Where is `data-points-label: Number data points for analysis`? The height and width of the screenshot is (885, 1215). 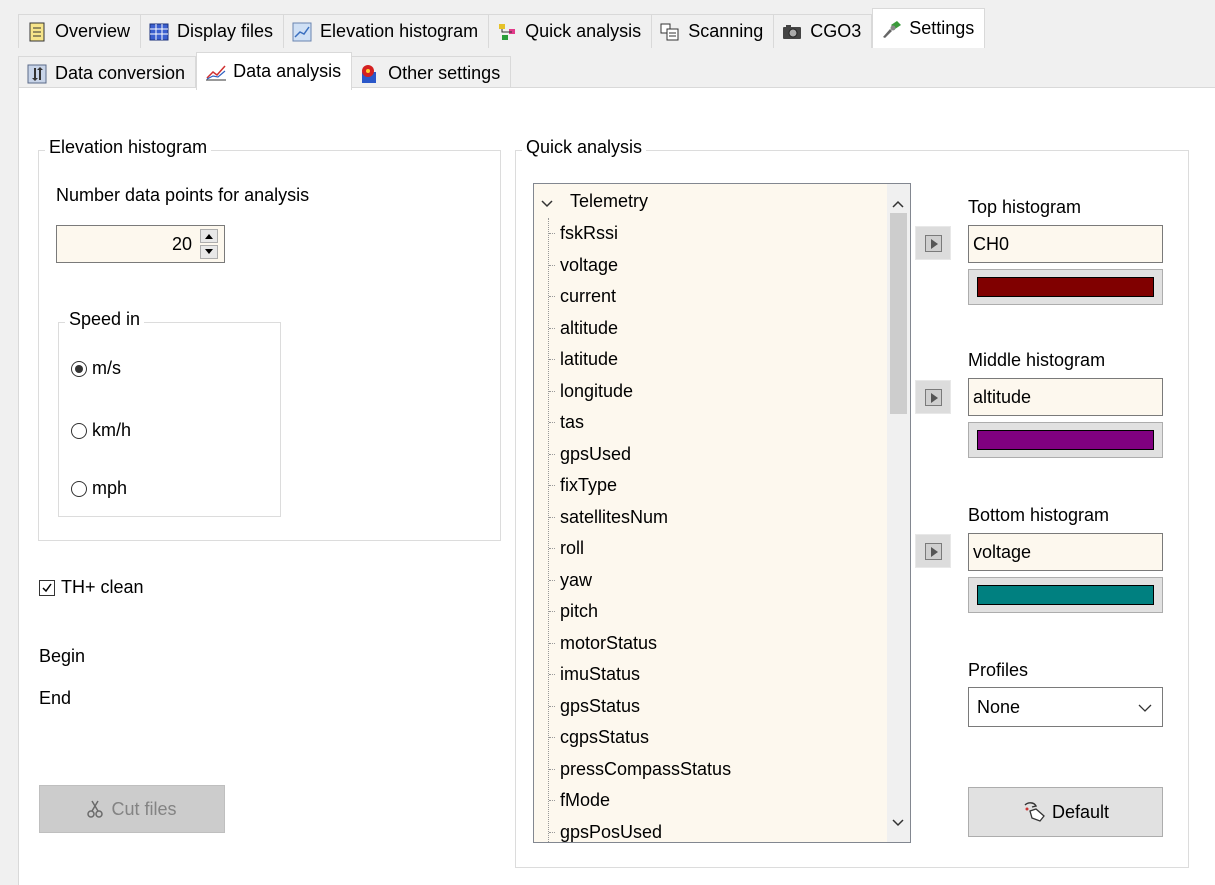
data-points-label: Number data points for analysis is located at coordinates (183, 195).